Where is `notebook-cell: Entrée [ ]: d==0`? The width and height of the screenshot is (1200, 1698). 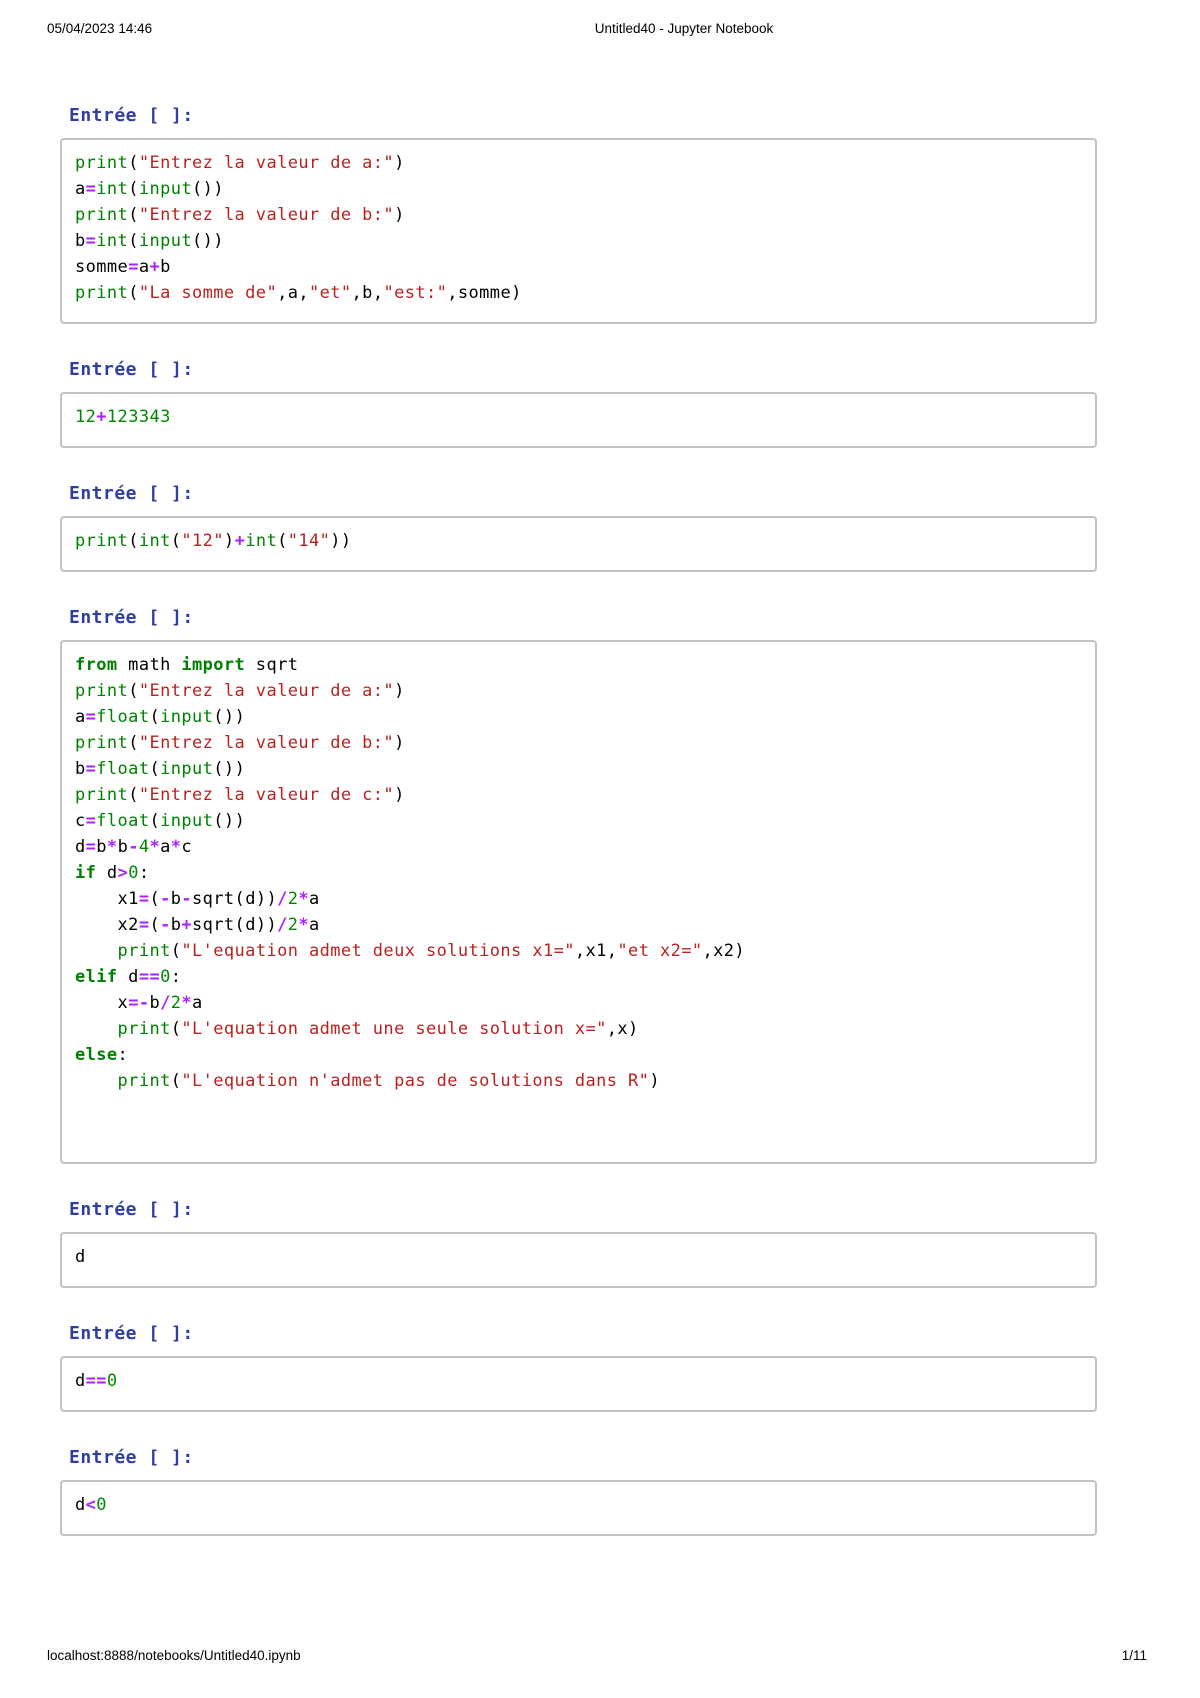
notebook-cell: Entrée [ ]: d==0 is located at coordinates (578, 1367).